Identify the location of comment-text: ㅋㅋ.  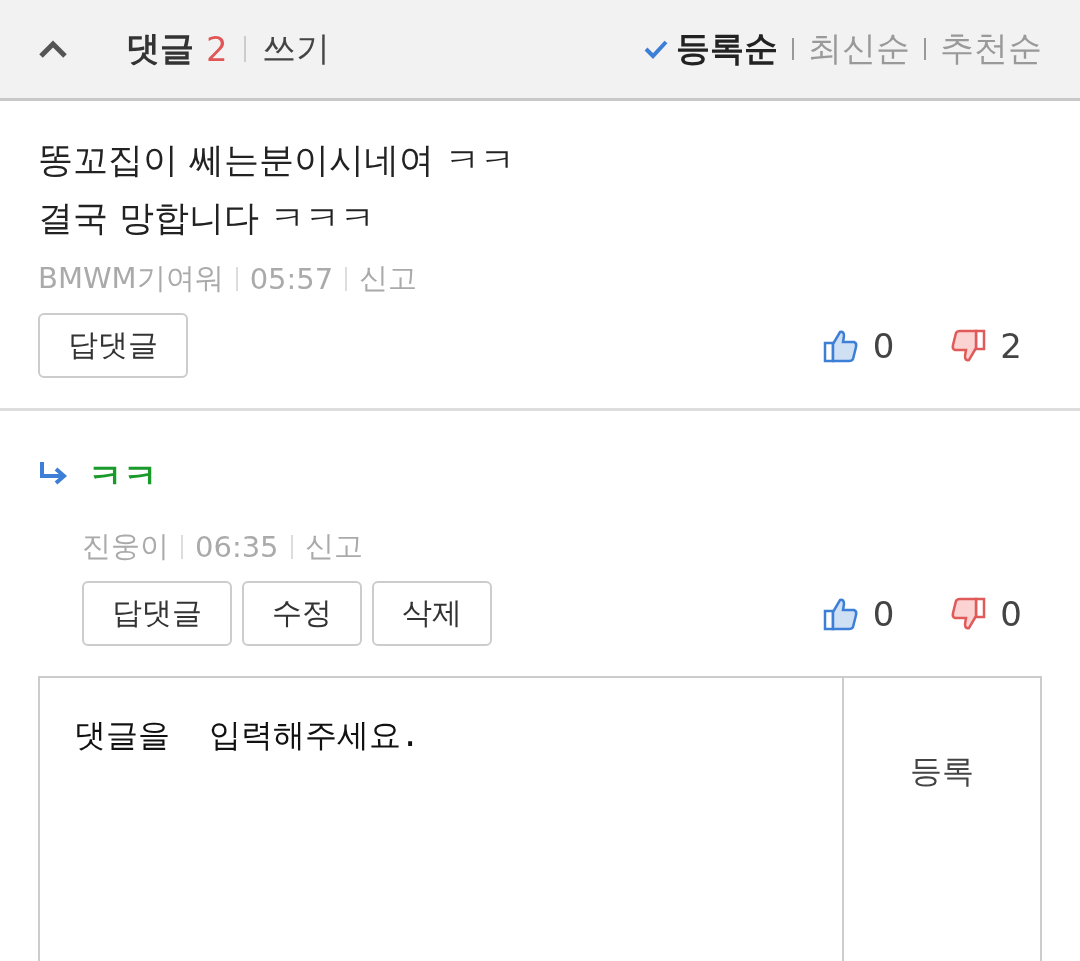
(123, 476).